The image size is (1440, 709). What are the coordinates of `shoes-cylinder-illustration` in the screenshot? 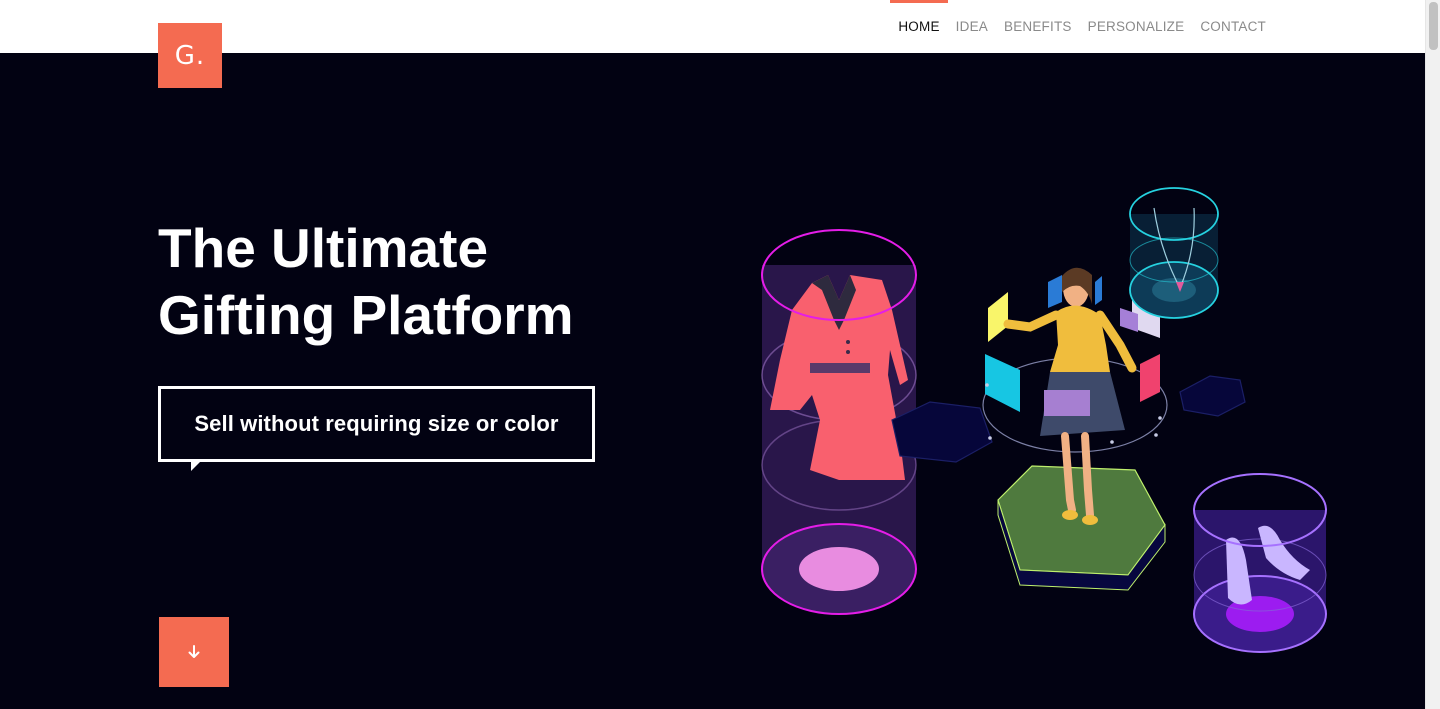 It's located at (1260, 563).